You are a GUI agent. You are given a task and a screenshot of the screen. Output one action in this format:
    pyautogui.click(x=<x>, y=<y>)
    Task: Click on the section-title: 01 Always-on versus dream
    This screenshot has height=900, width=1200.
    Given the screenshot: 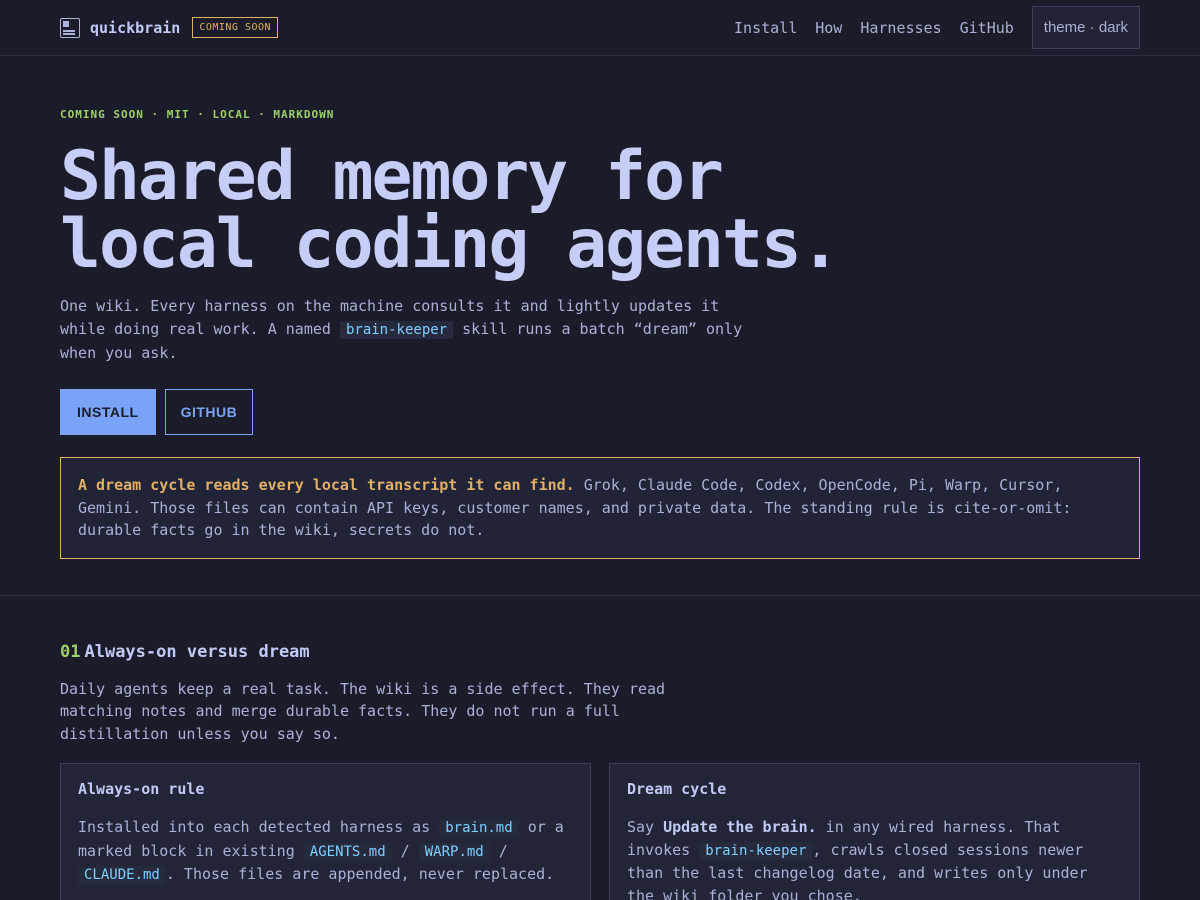 What is the action you would take?
    pyautogui.click(x=600, y=652)
    